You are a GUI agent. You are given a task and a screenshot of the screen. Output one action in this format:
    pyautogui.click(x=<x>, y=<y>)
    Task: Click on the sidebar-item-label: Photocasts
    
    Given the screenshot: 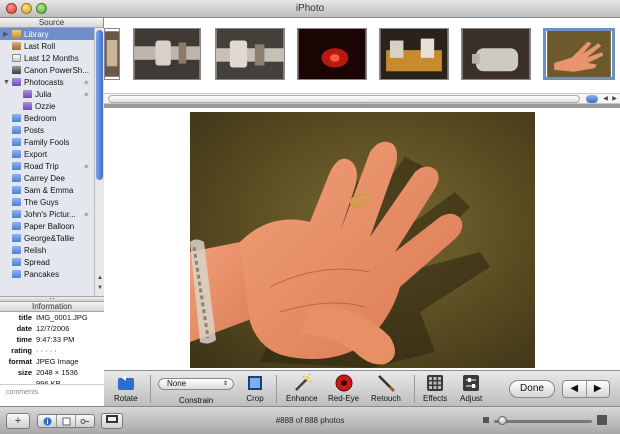 What is the action you would take?
    pyautogui.click(x=44, y=82)
    